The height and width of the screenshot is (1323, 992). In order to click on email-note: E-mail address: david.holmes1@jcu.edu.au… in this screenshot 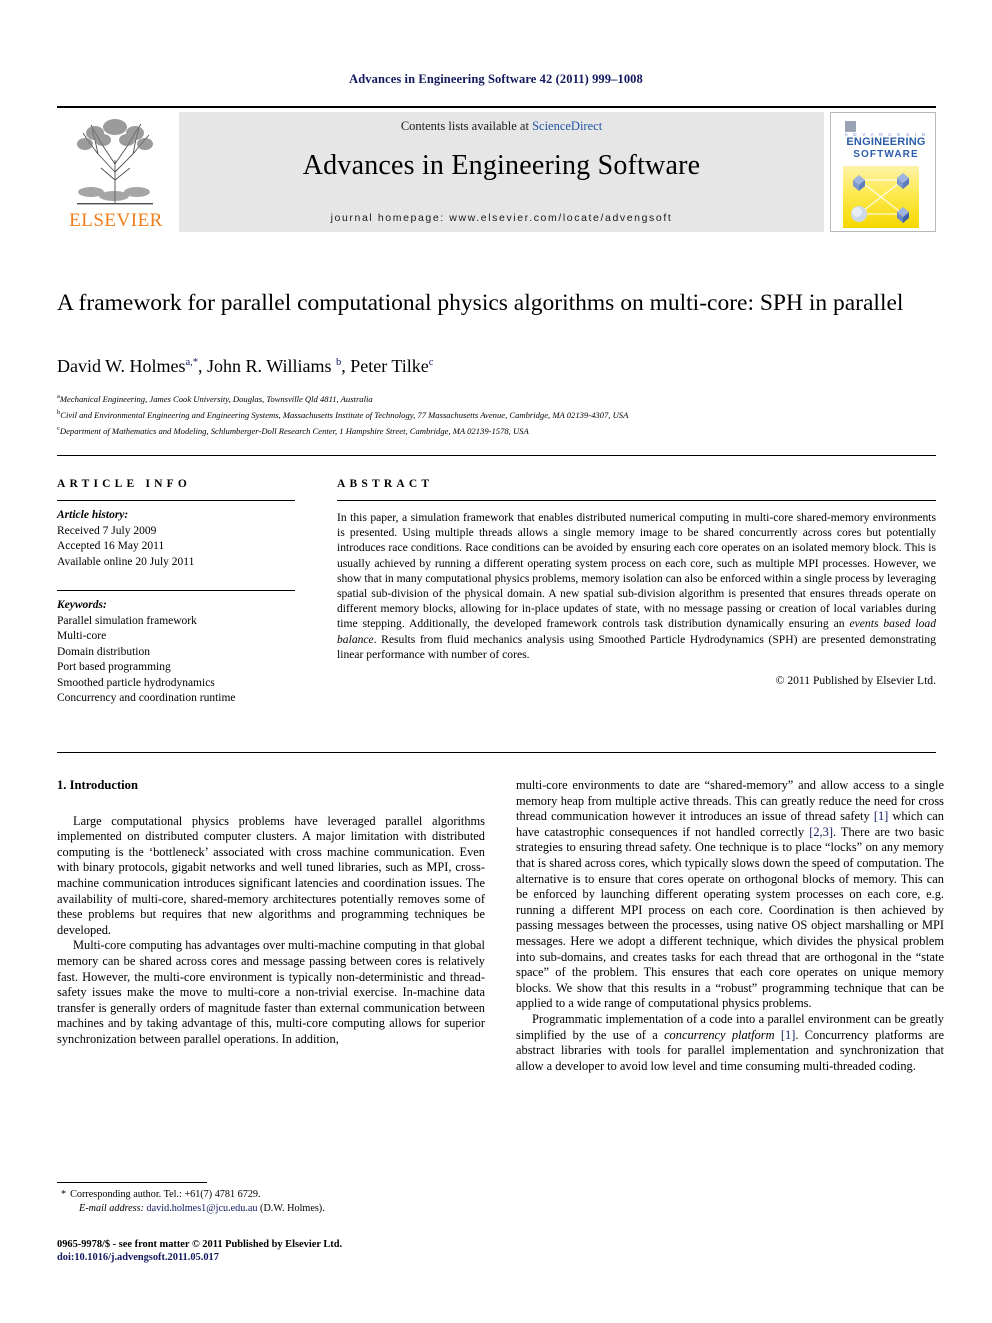, I will do `click(272, 1209)`.